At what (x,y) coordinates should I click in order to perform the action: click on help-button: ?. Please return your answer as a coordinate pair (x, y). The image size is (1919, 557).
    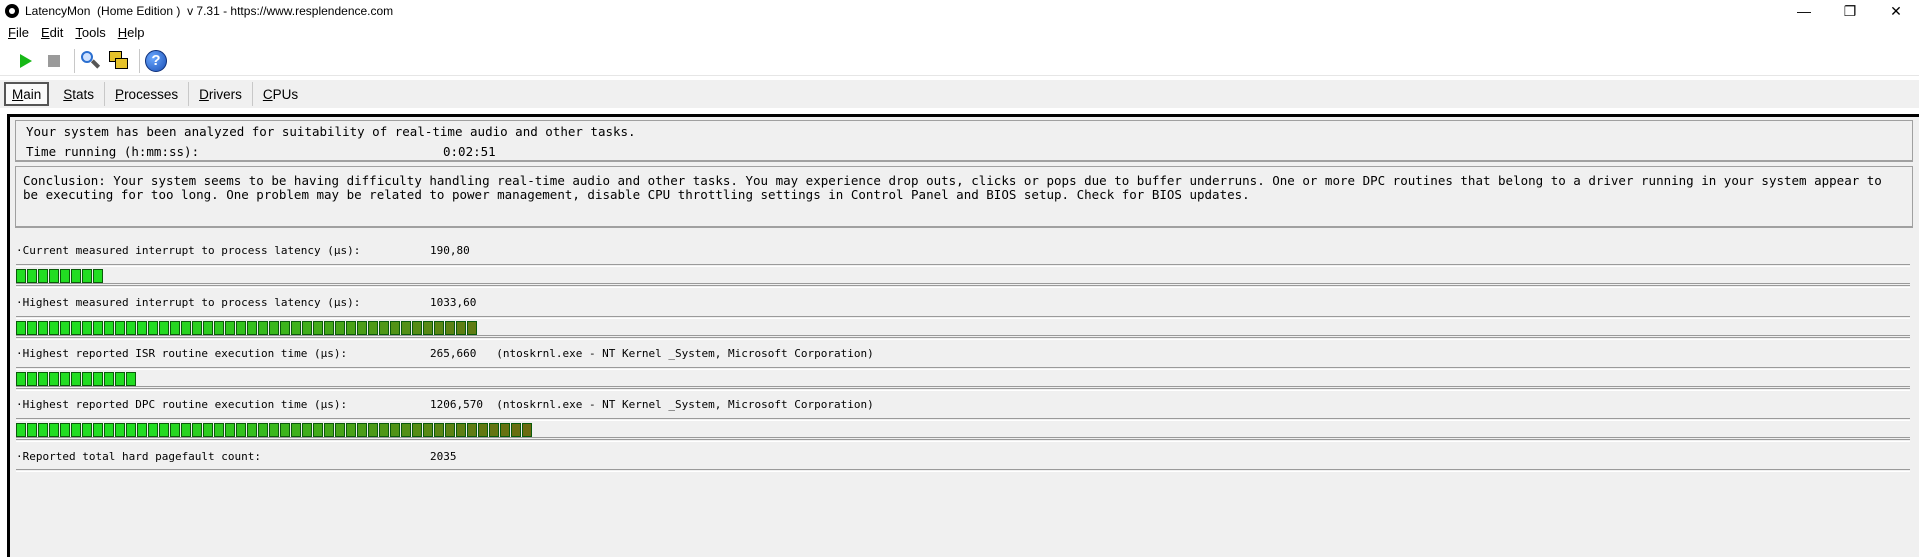
    Looking at the image, I should click on (156, 61).